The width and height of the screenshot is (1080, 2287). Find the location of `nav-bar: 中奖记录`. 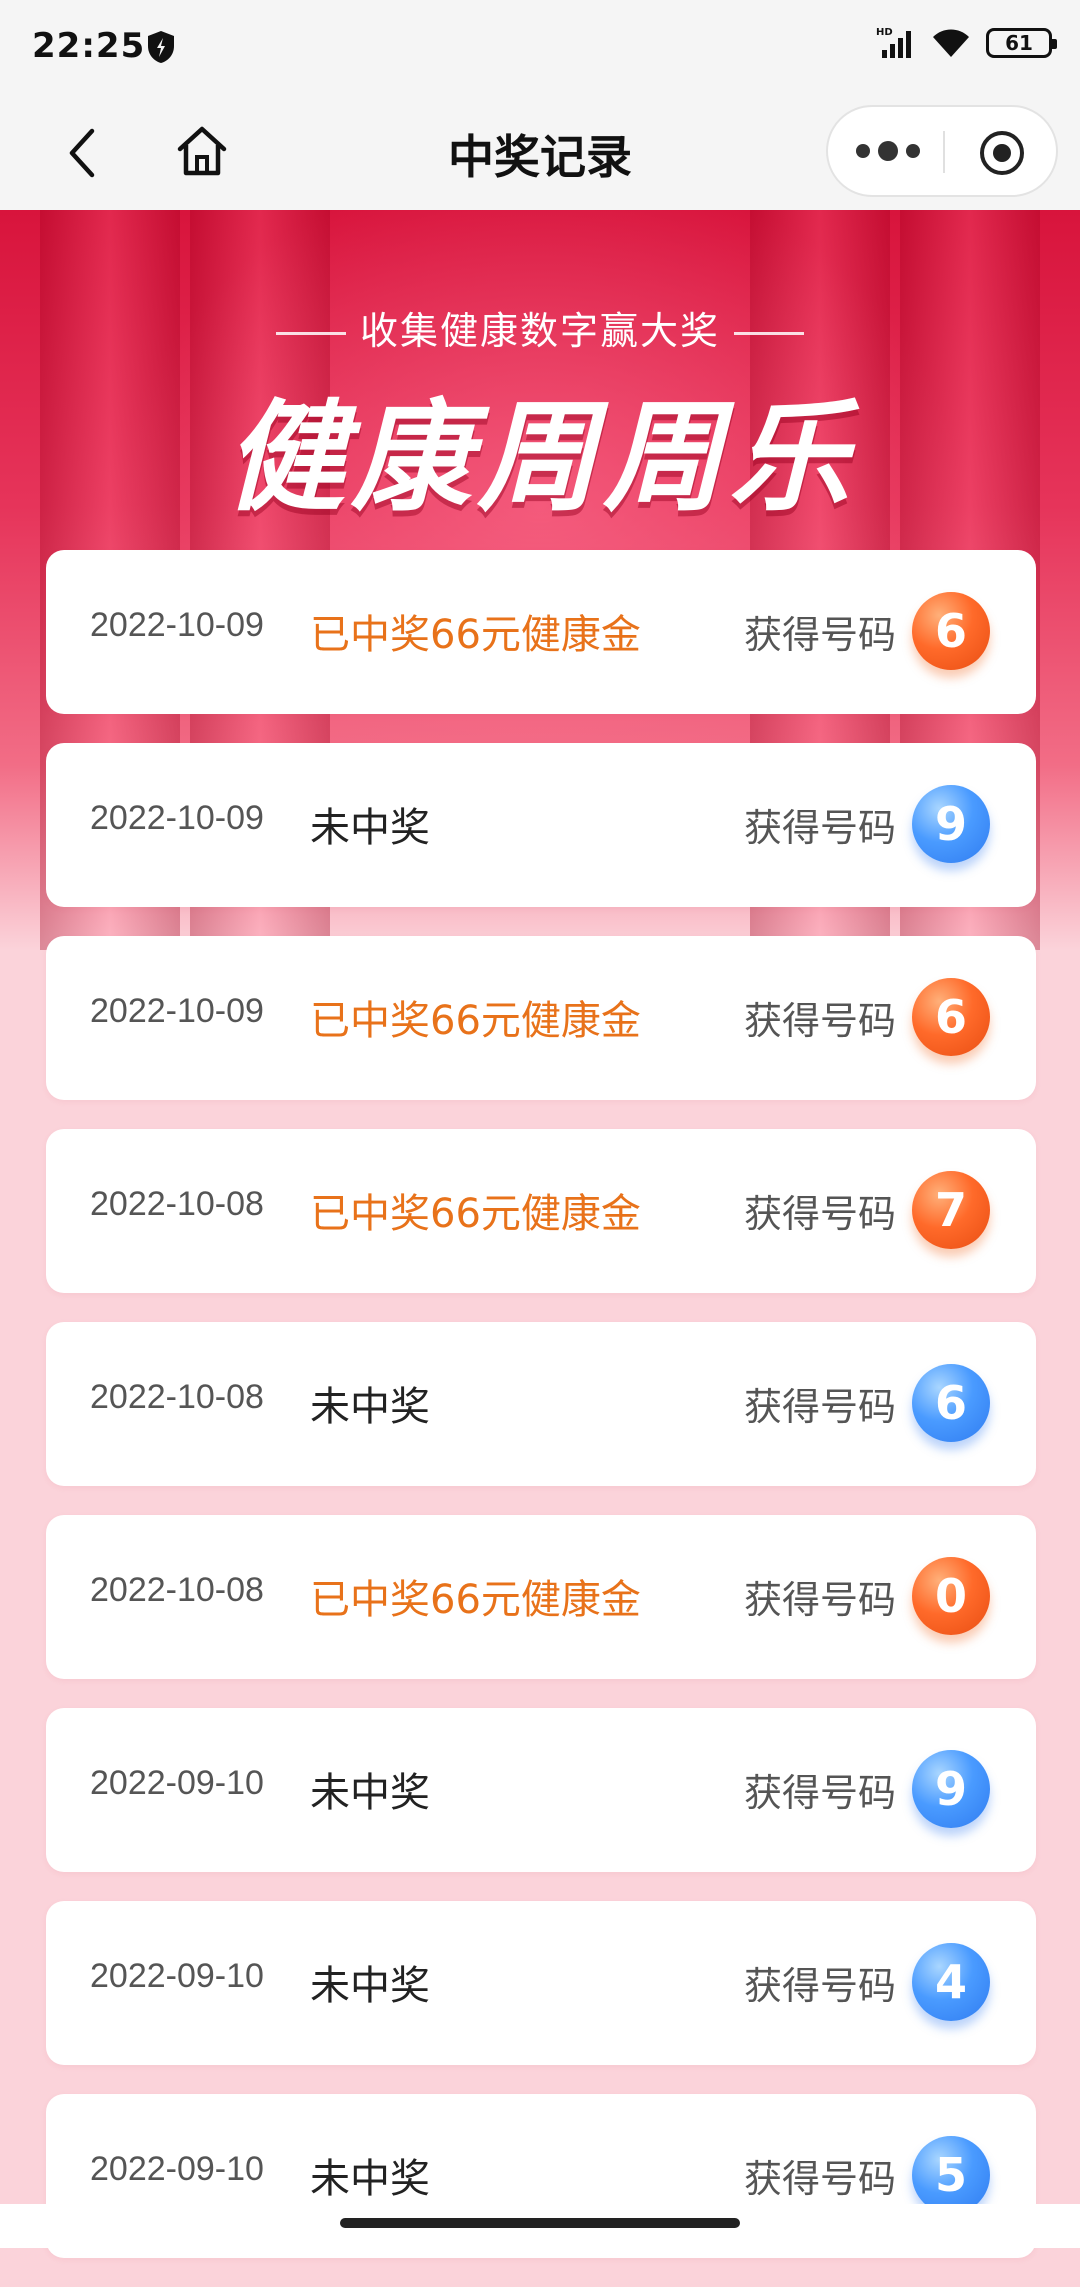

nav-bar: 中奖记录 is located at coordinates (540, 152).